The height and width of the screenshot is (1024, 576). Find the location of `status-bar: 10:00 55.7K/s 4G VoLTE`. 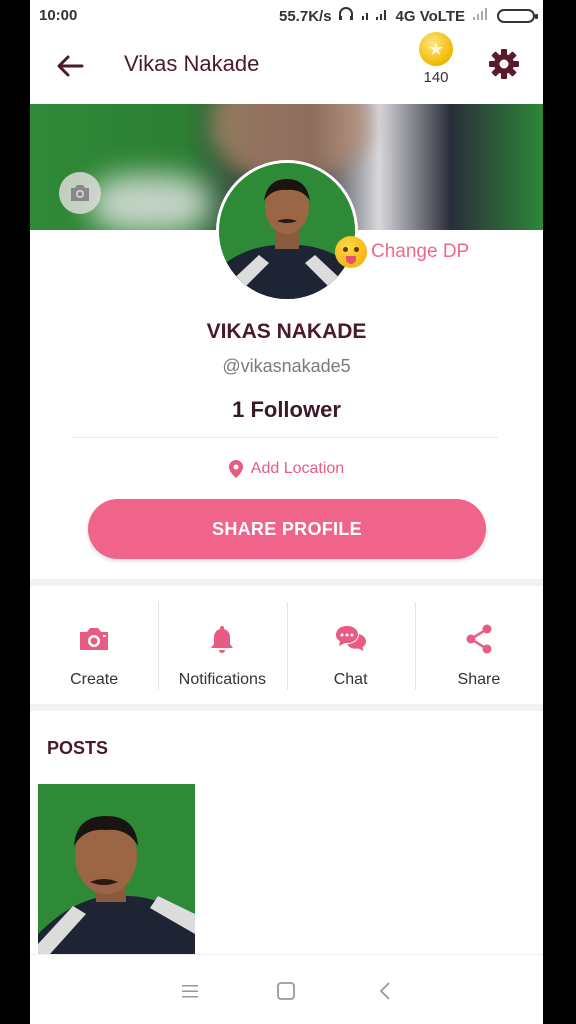

status-bar: 10:00 55.7K/s 4G VoLTE is located at coordinates (286, 16).